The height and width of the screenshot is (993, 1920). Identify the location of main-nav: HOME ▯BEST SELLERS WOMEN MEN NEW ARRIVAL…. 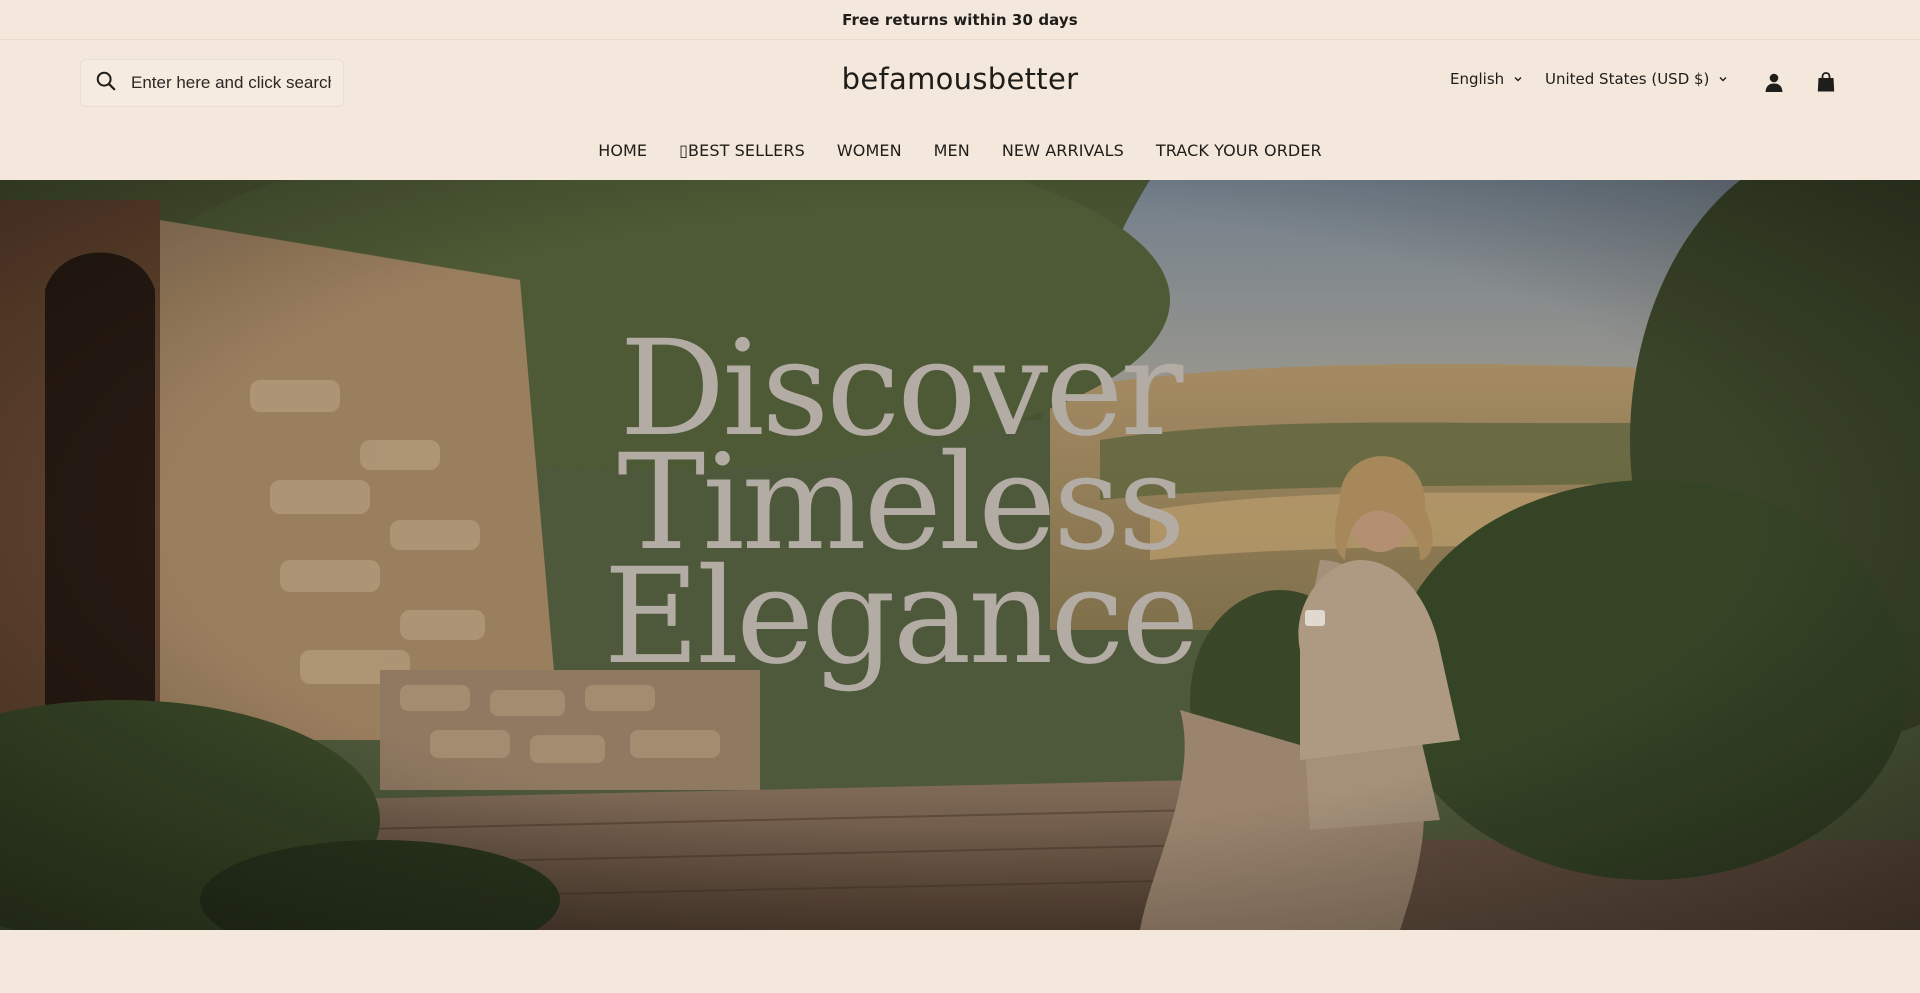
(960, 150).